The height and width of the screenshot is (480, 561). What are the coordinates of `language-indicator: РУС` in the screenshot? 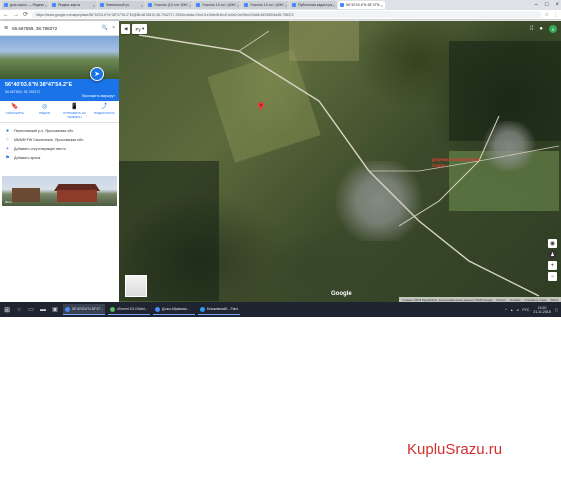 It's located at (525, 310).